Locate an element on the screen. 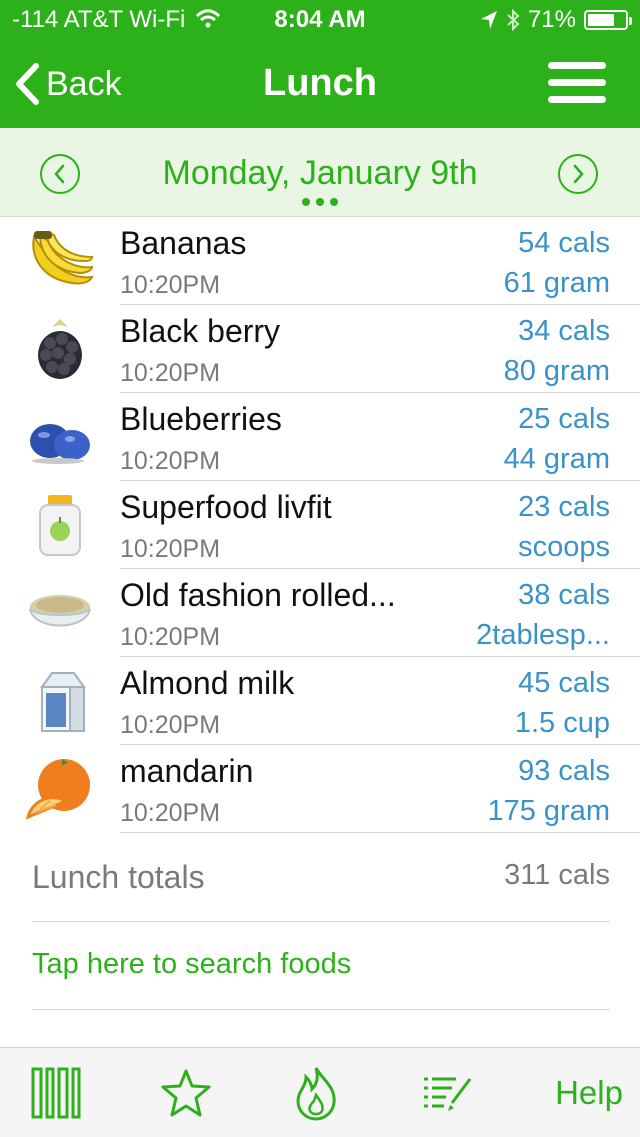  status-bar: -114 AT&T Wi-Fi 8:04 AM 71% is located at coordinates (320, 20).